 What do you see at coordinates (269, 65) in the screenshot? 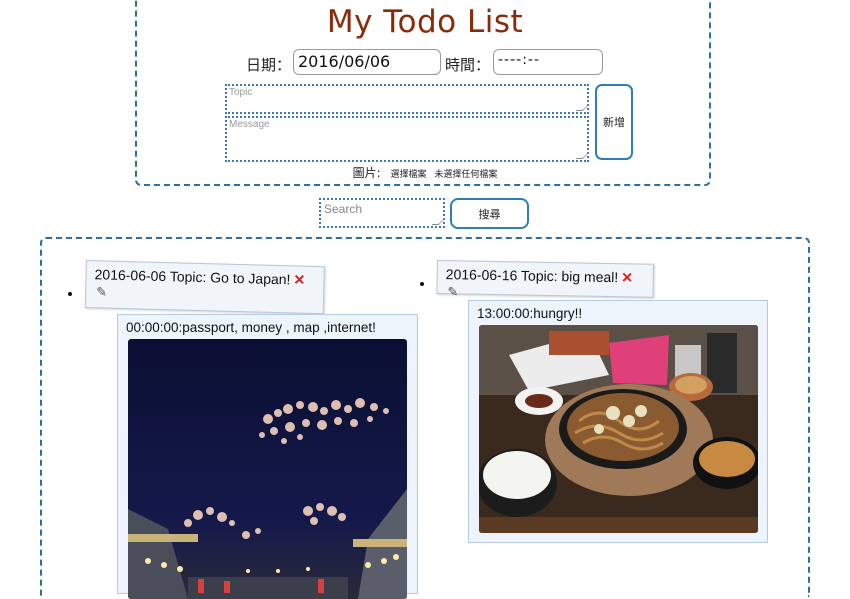
I see `date-label: 日期：` at bounding box center [269, 65].